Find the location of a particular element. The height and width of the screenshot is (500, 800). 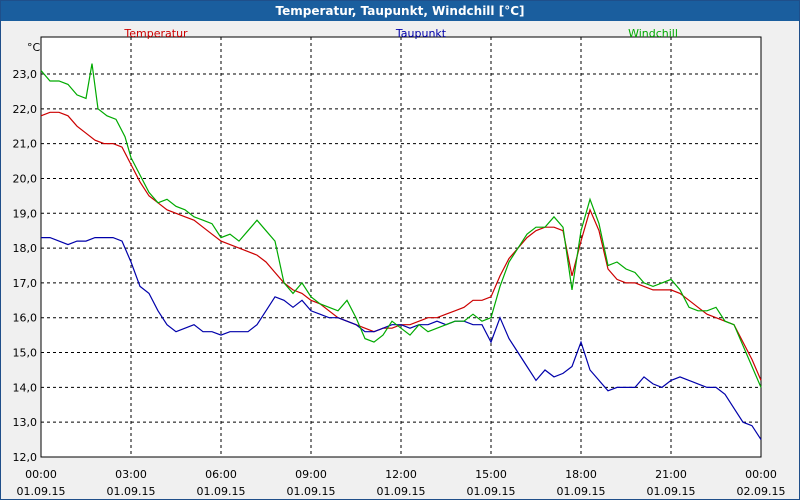

window-title: Temperatur, Taupunkt, Windchill [°C] is located at coordinates (400, 11).